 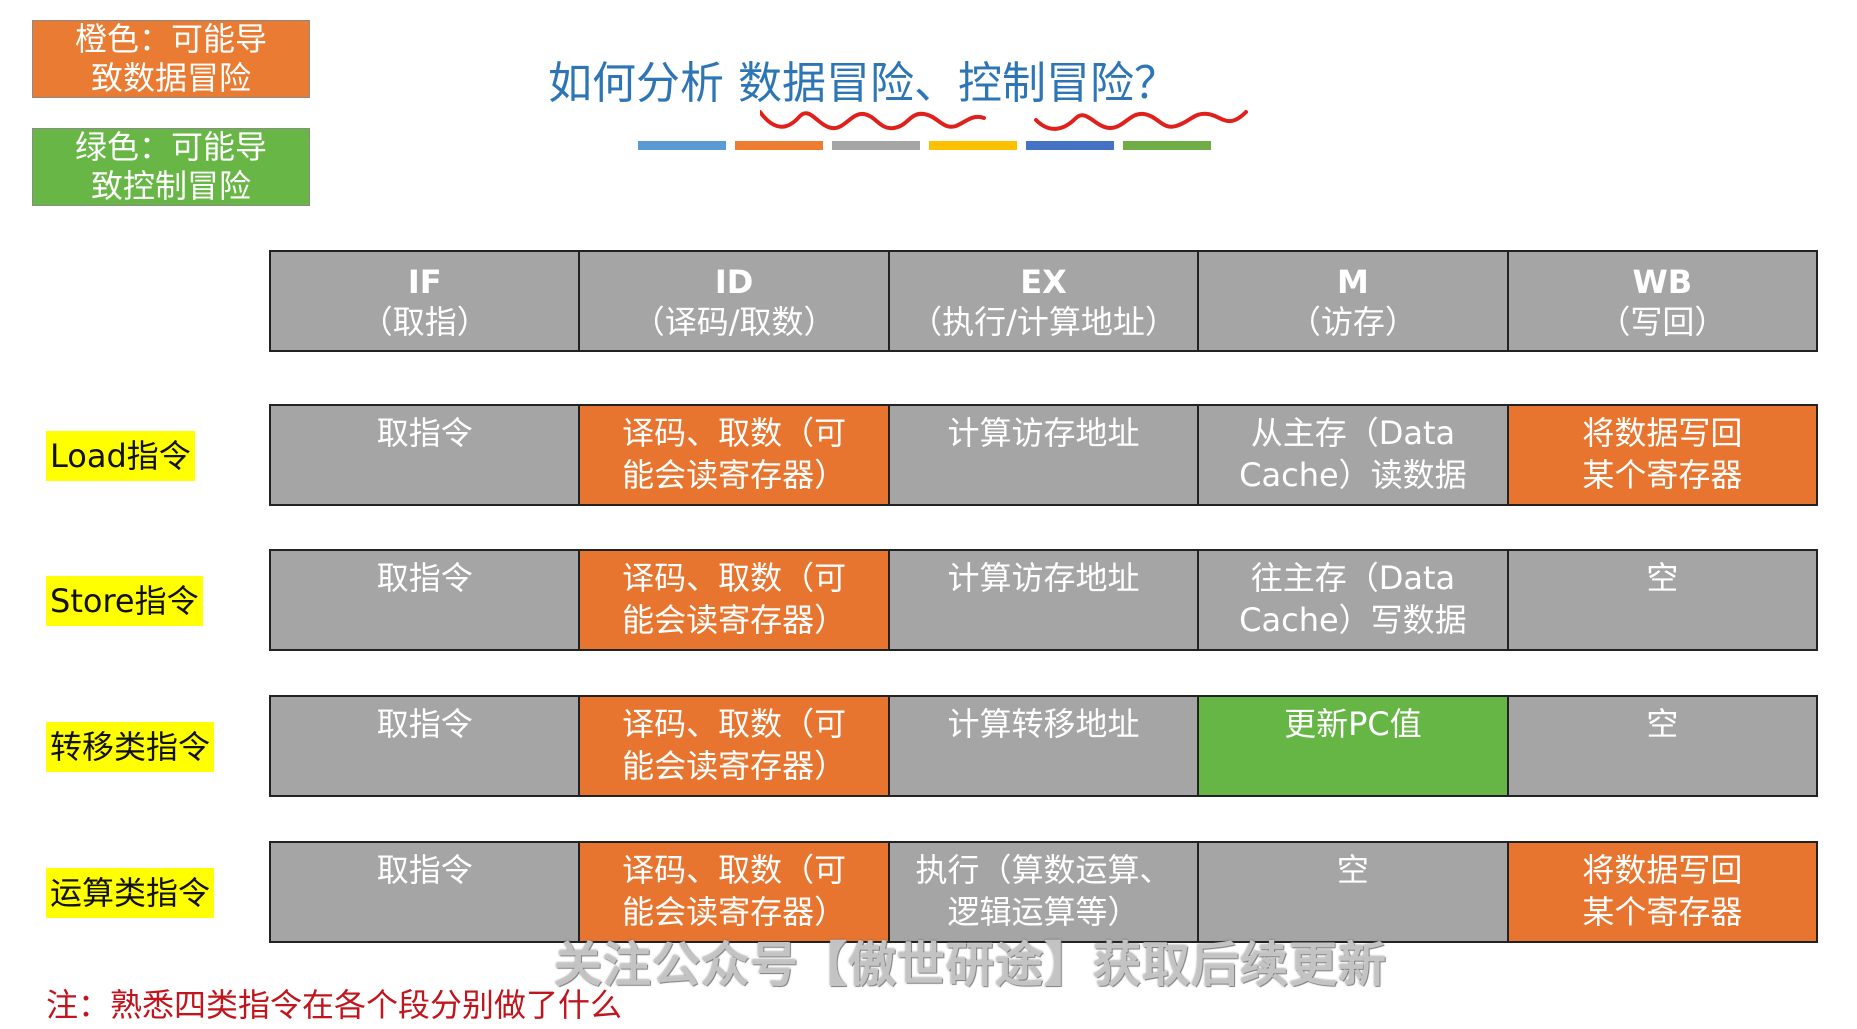 What do you see at coordinates (130, 893) in the screenshot?
I see `row-label-alu: 运算类指令` at bounding box center [130, 893].